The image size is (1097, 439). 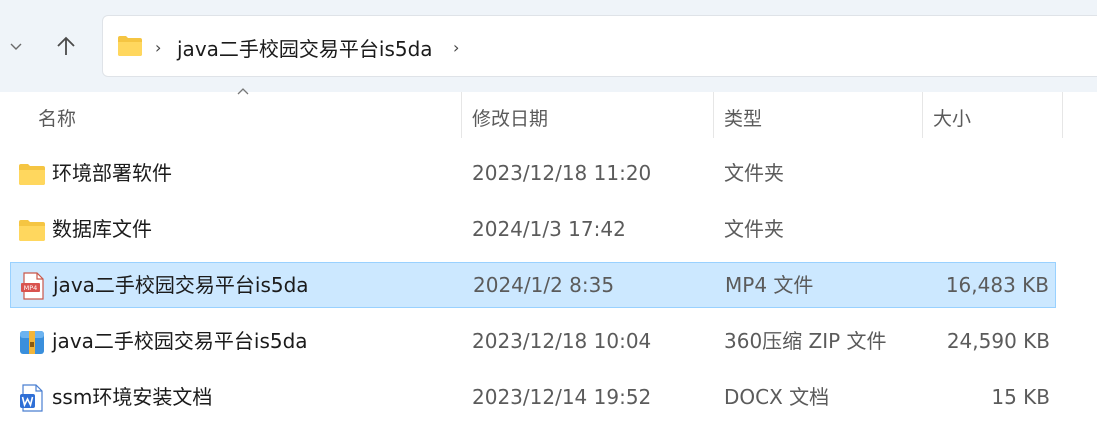 I want to click on file-name: 数据库文件, so click(x=102, y=229).